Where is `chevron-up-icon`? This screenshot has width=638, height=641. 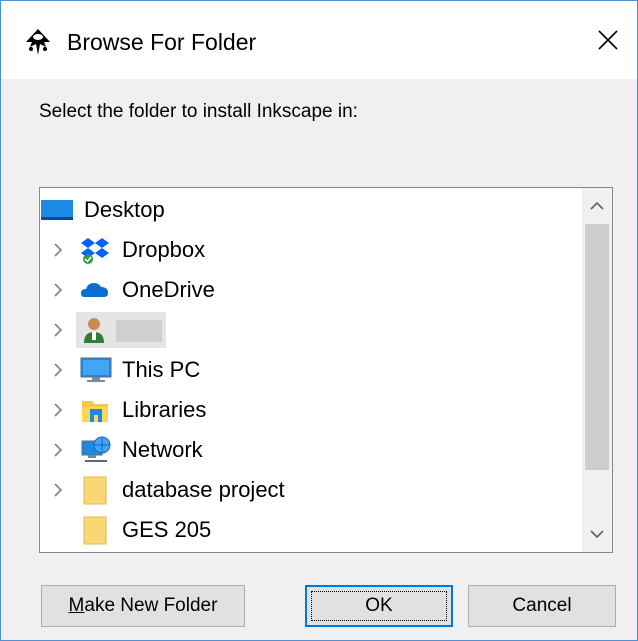
chevron-up-icon is located at coordinates (597, 205).